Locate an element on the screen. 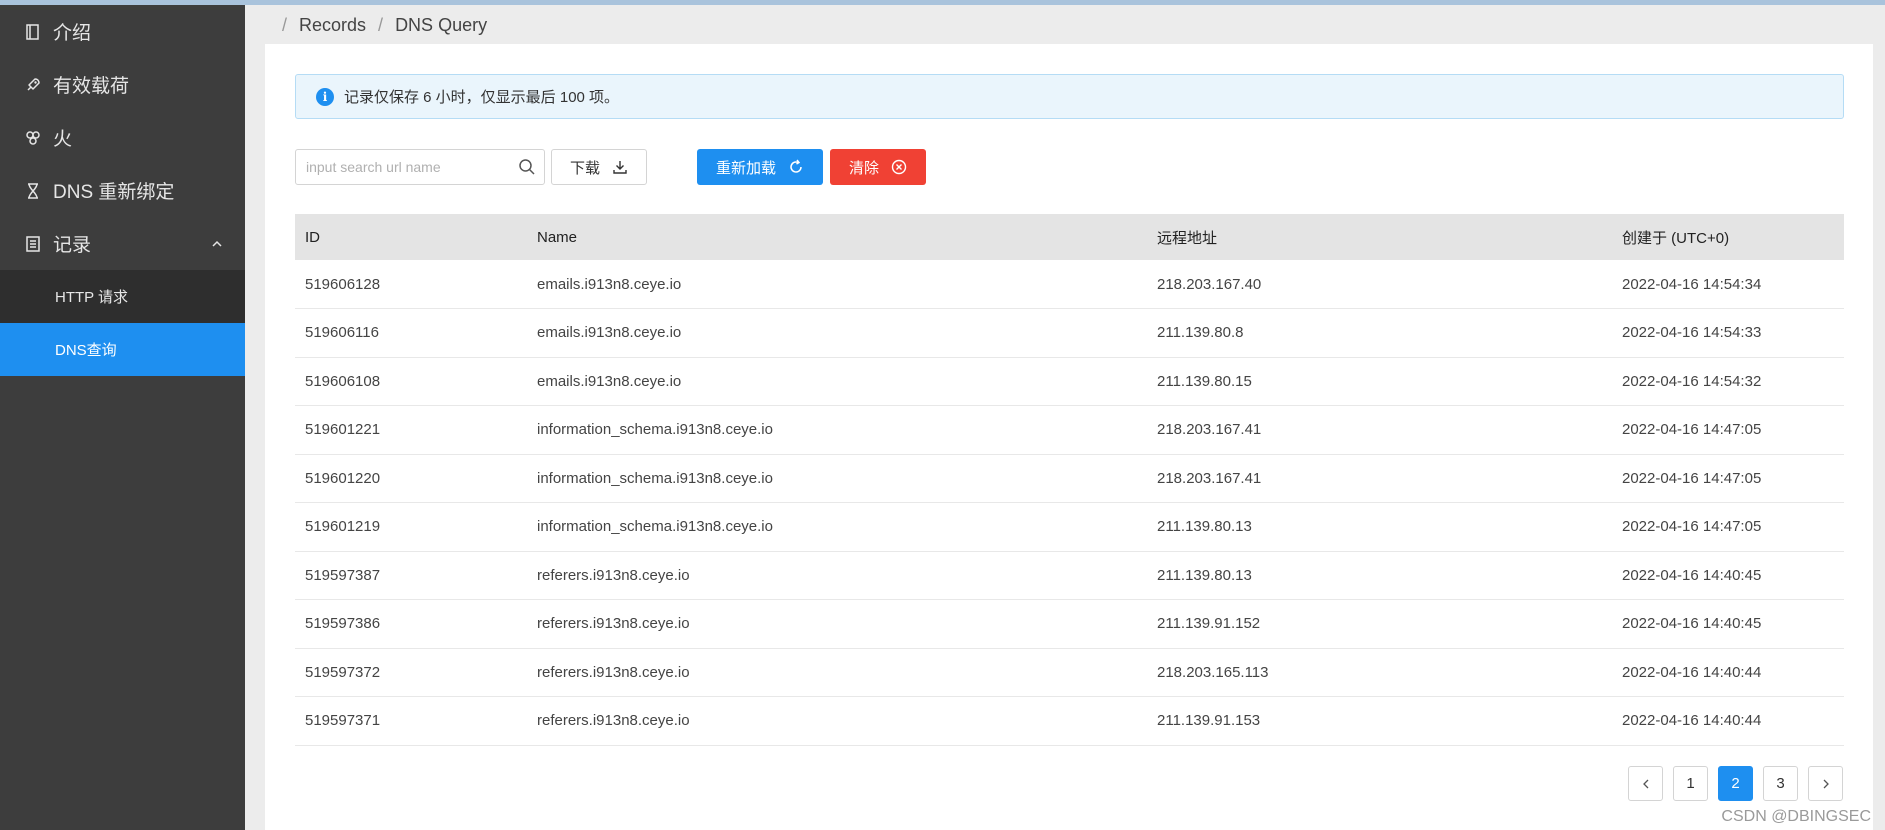  pagination: 1 2 3 is located at coordinates (1743, 784).